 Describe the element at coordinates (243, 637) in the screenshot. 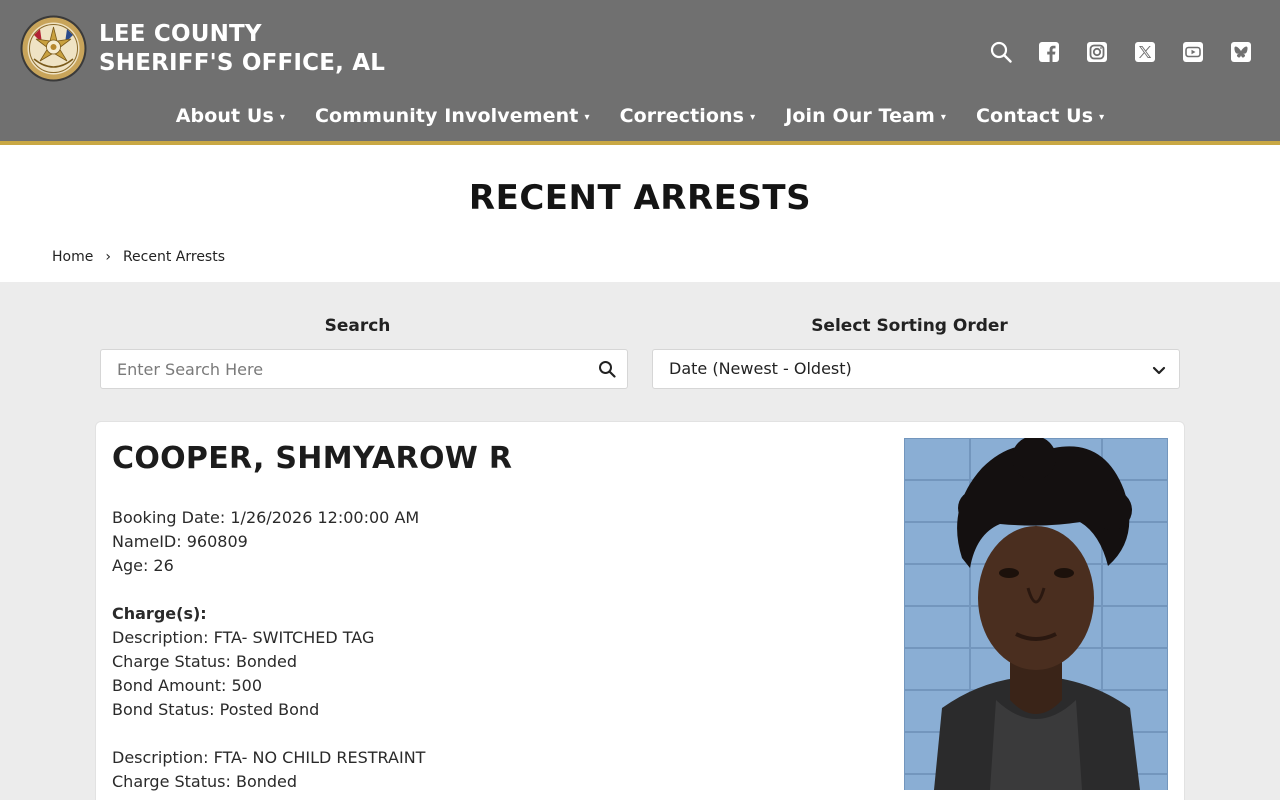

I see `charge-description: Description: FTA- SWITCHED TAG` at that location.